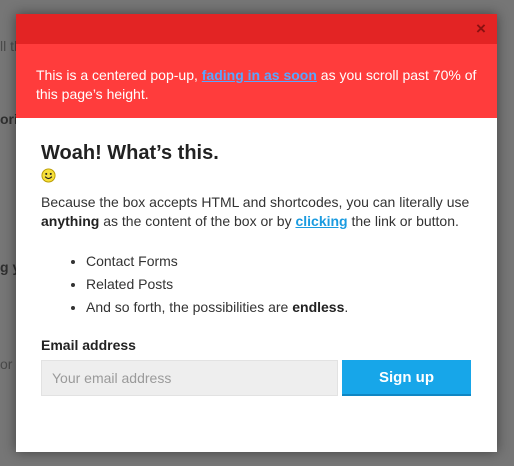  I want to click on signup-form: Sign up, so click(256, 378).